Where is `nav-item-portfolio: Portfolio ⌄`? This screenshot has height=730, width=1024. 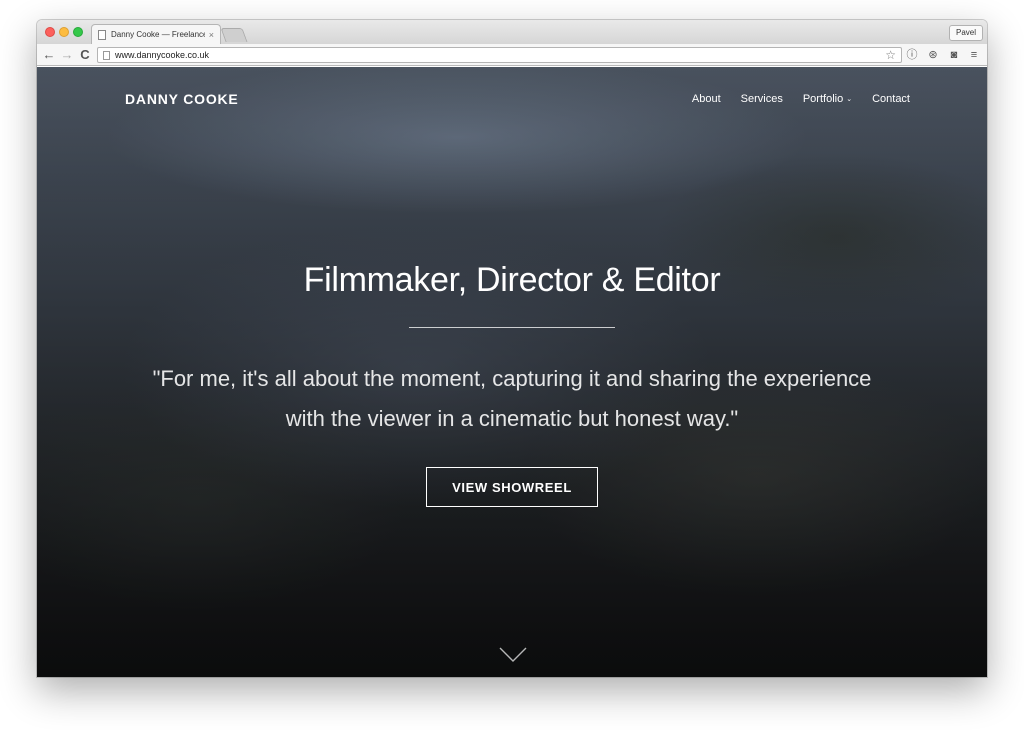 nav-item-portfolio: Portfolio ⌄ is located at coordinates (827, 99).